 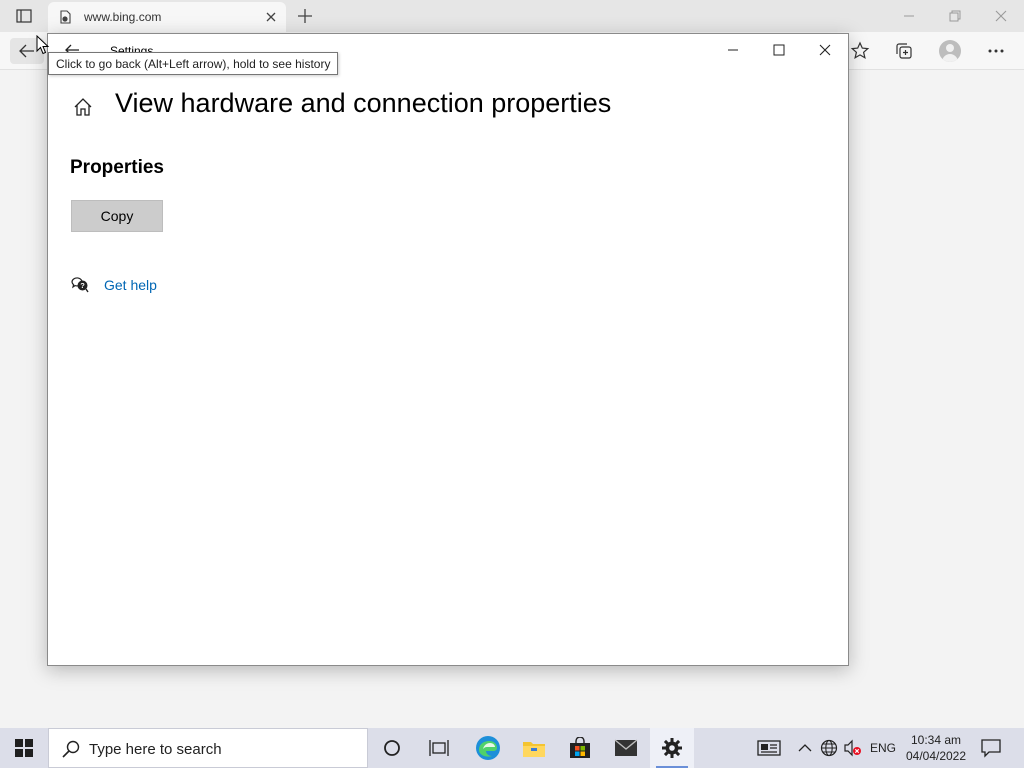 I want to click on favorites-star-icon, so click(x=860, y=50).